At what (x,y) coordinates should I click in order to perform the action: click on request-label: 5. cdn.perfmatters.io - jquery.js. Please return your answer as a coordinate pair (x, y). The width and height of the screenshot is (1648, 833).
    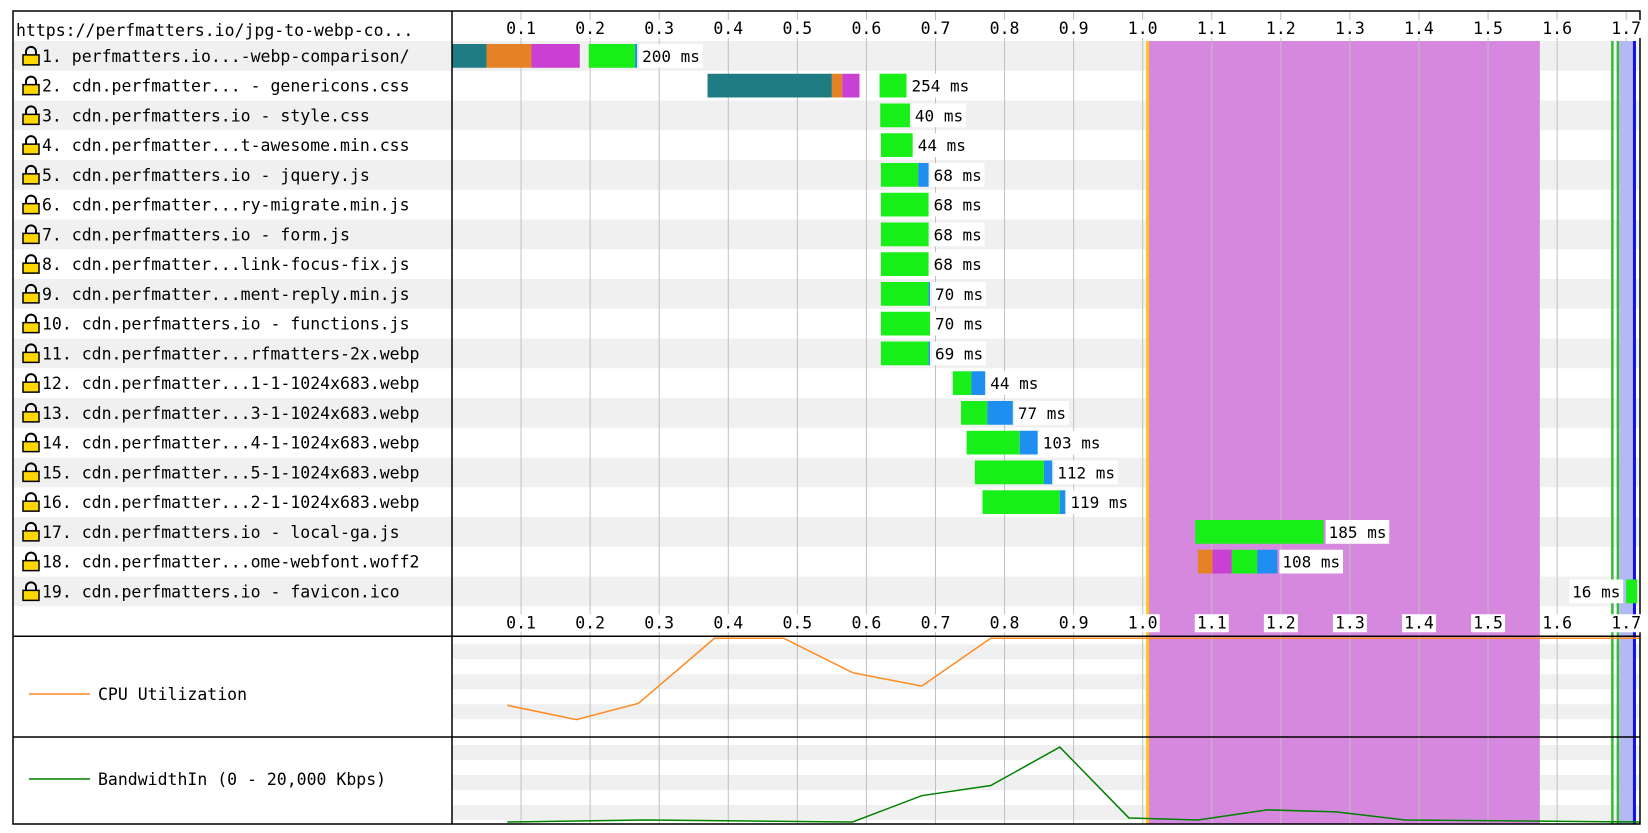
    Looking at the image, I should click on (206, 175).